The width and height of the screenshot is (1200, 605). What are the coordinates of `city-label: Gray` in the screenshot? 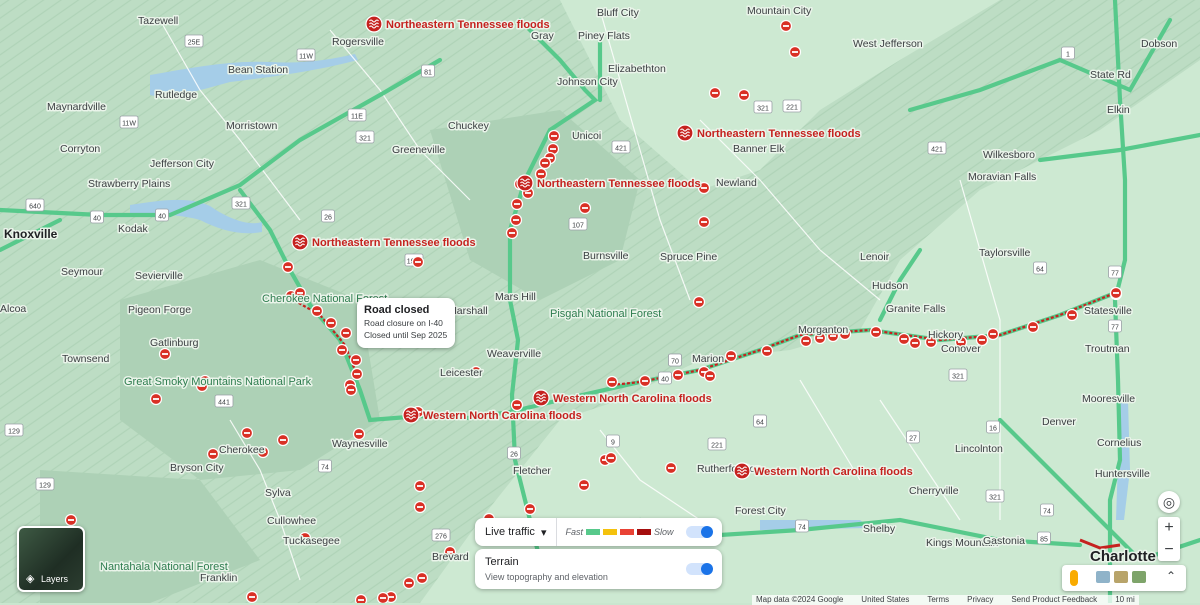 It's located at (543, 36).